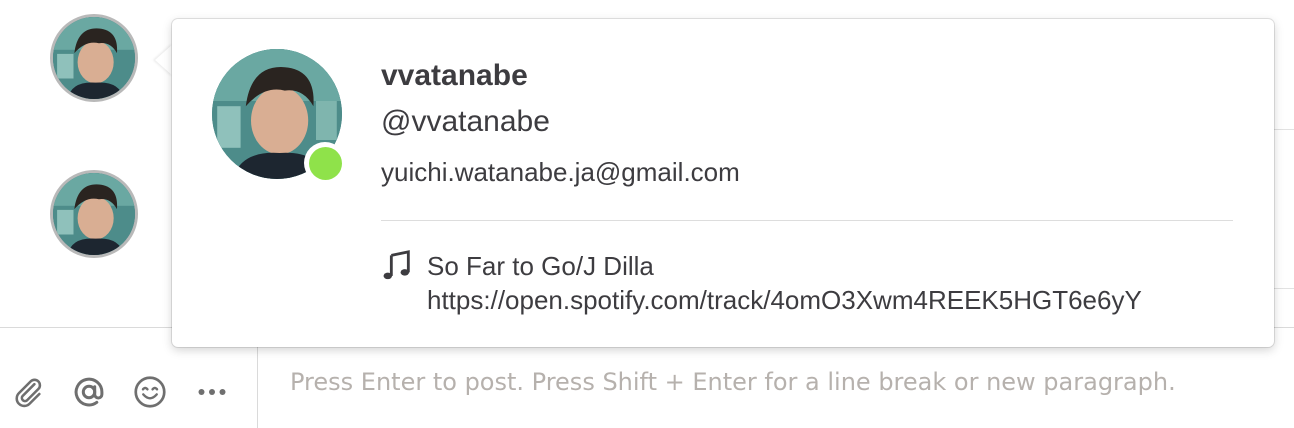  I want to click on emoji-icon, so click(150, 392).